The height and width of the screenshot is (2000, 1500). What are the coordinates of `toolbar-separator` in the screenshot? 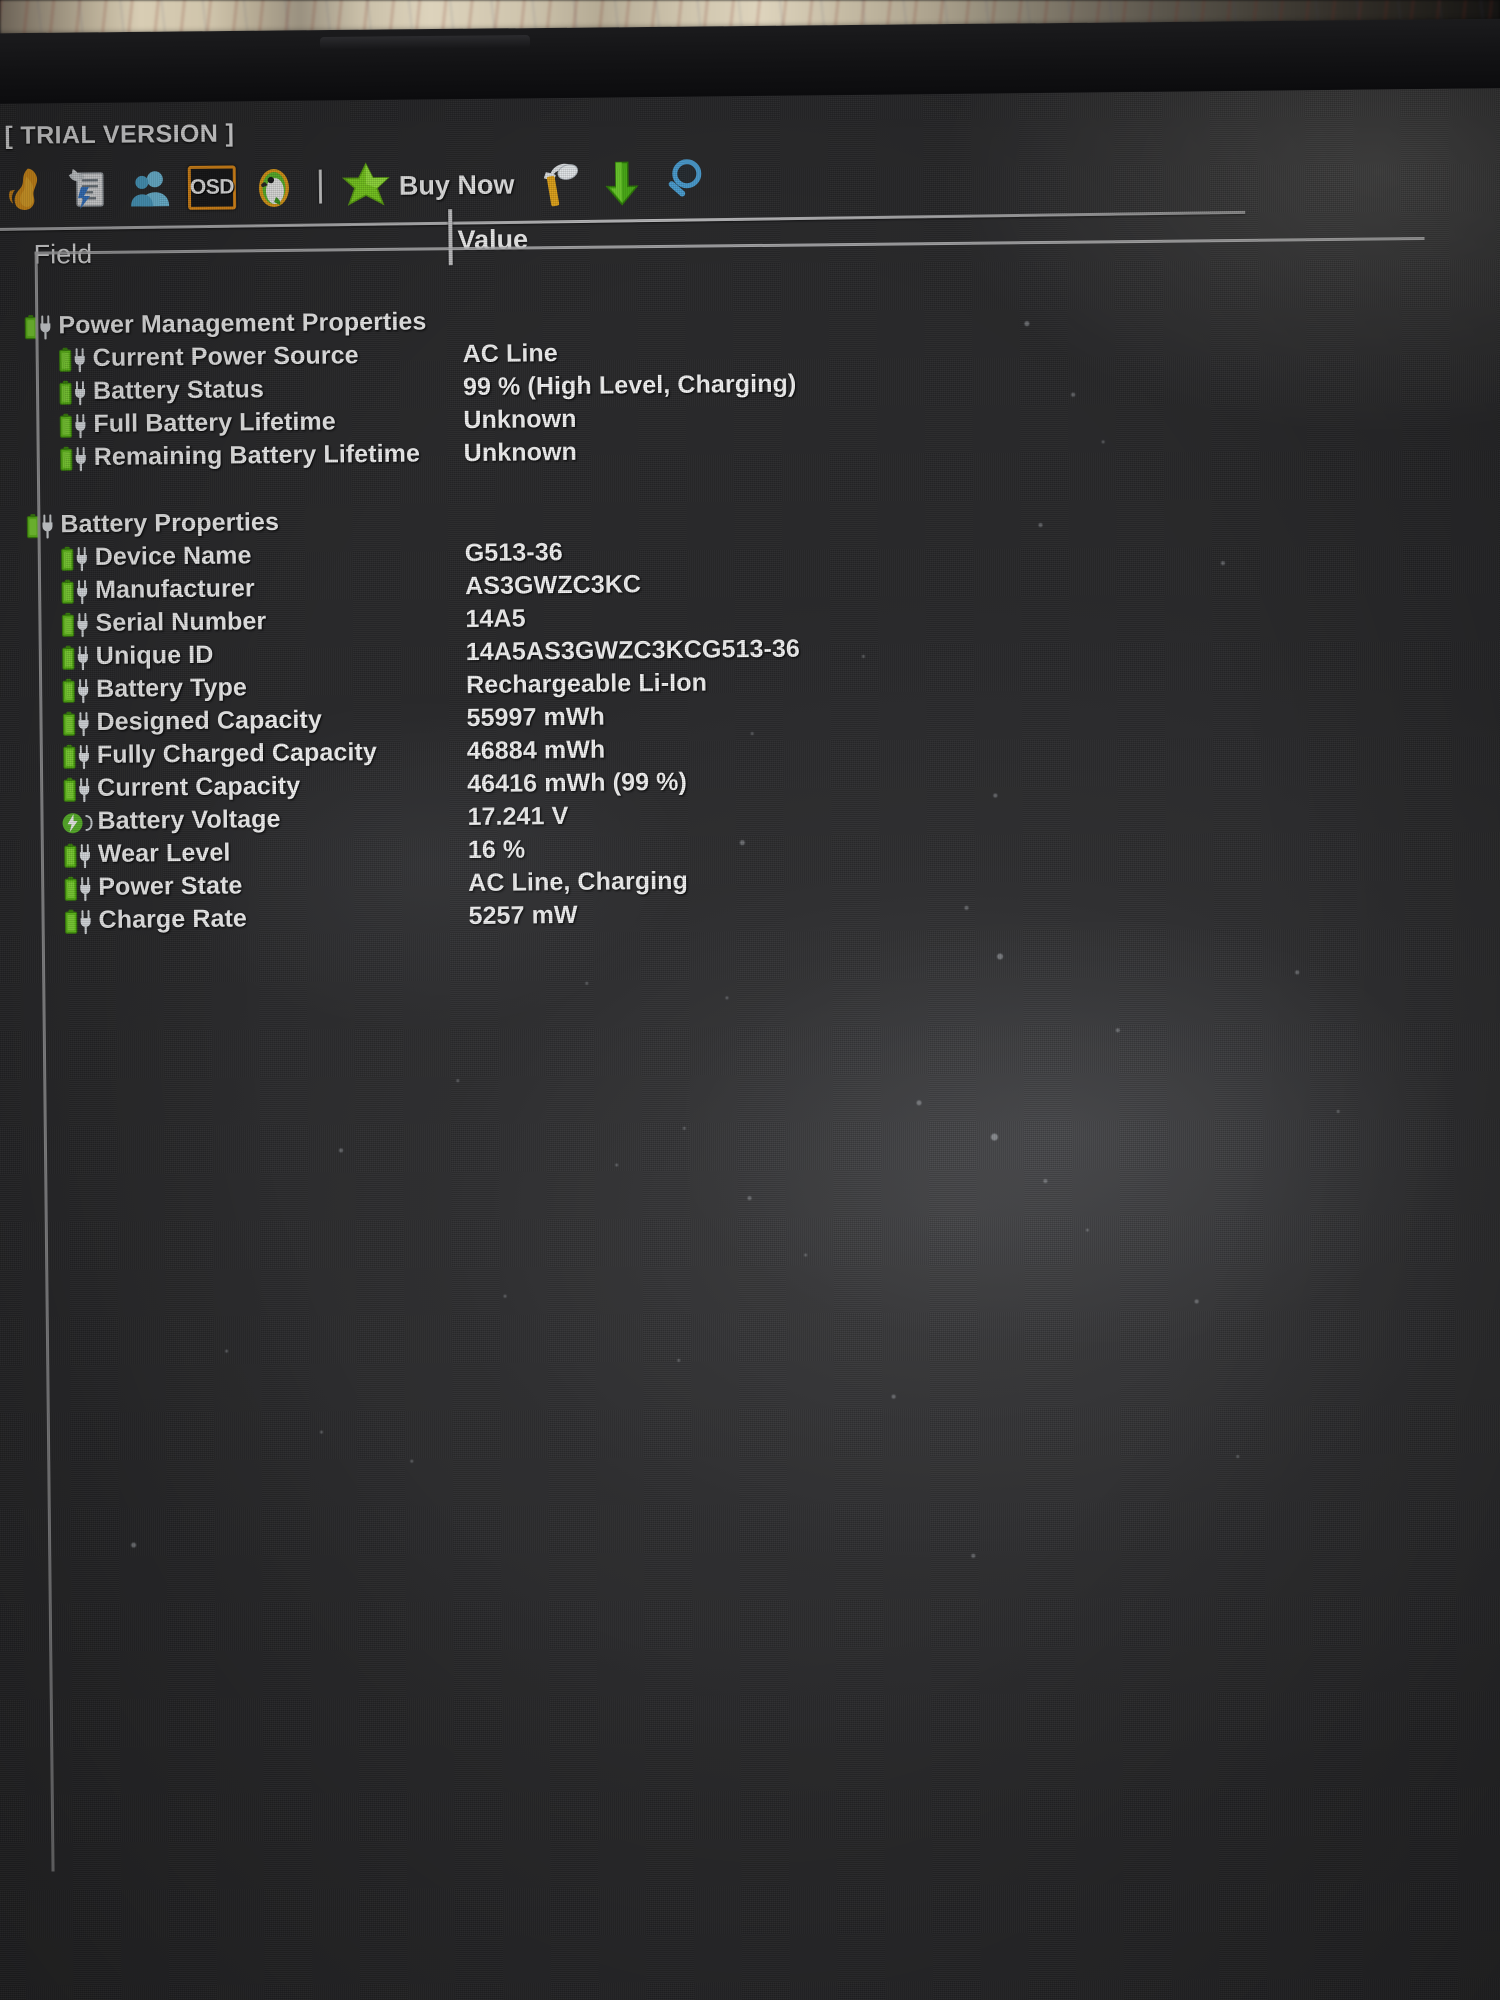 It's located at (320, 186).